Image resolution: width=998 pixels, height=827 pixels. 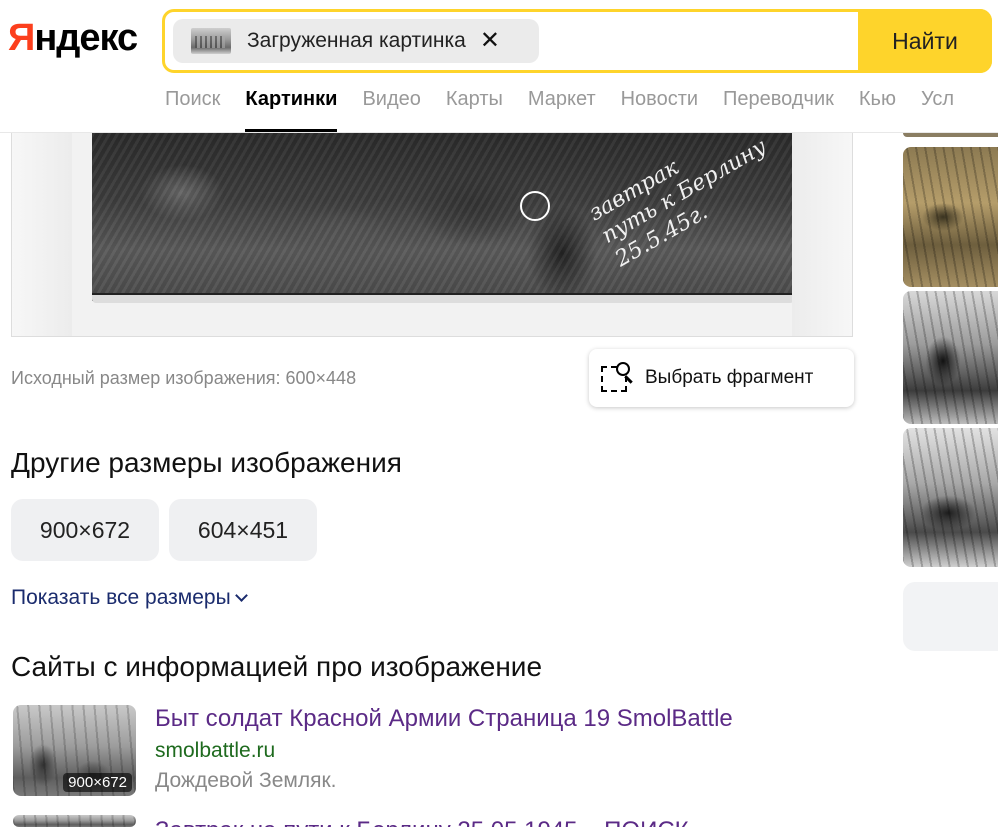 What do you see at coordinates (241, 595) in the screenshot?
I see `chevron-down-icon` at bounding box center [241, 595].